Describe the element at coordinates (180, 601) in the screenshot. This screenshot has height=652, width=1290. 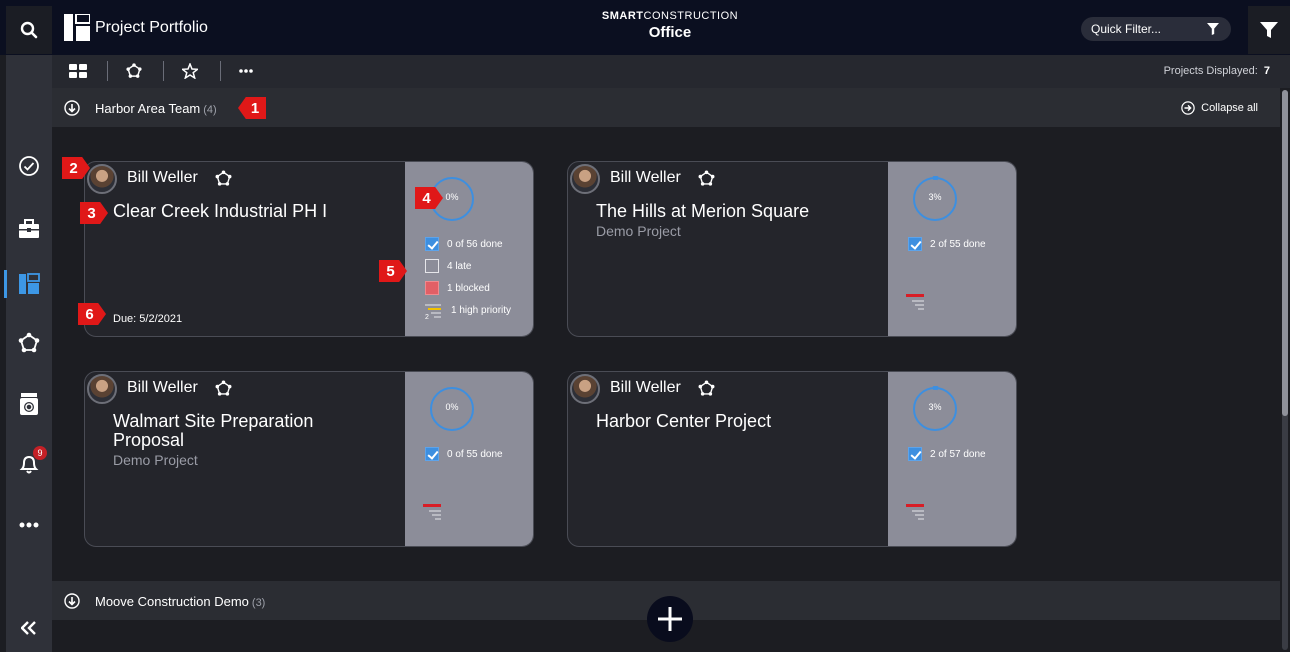
I see `group-name: Moove Construction Demo (3)` at that location.